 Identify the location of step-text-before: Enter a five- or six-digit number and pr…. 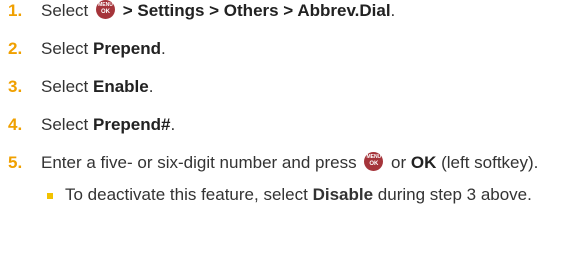
(201, 162).